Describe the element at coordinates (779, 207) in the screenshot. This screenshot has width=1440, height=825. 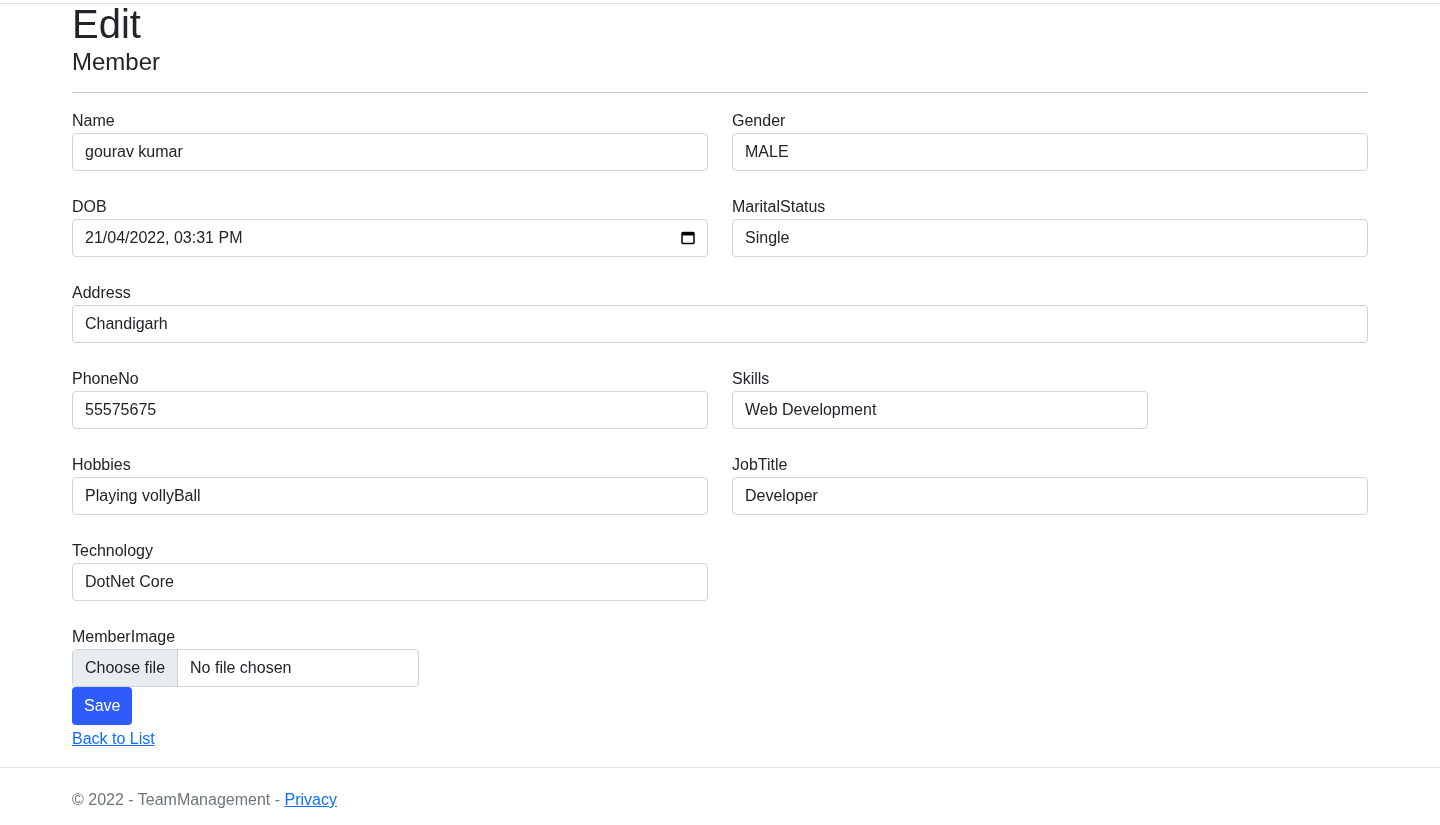
I see `field-label: MaritalStatus` at that location.